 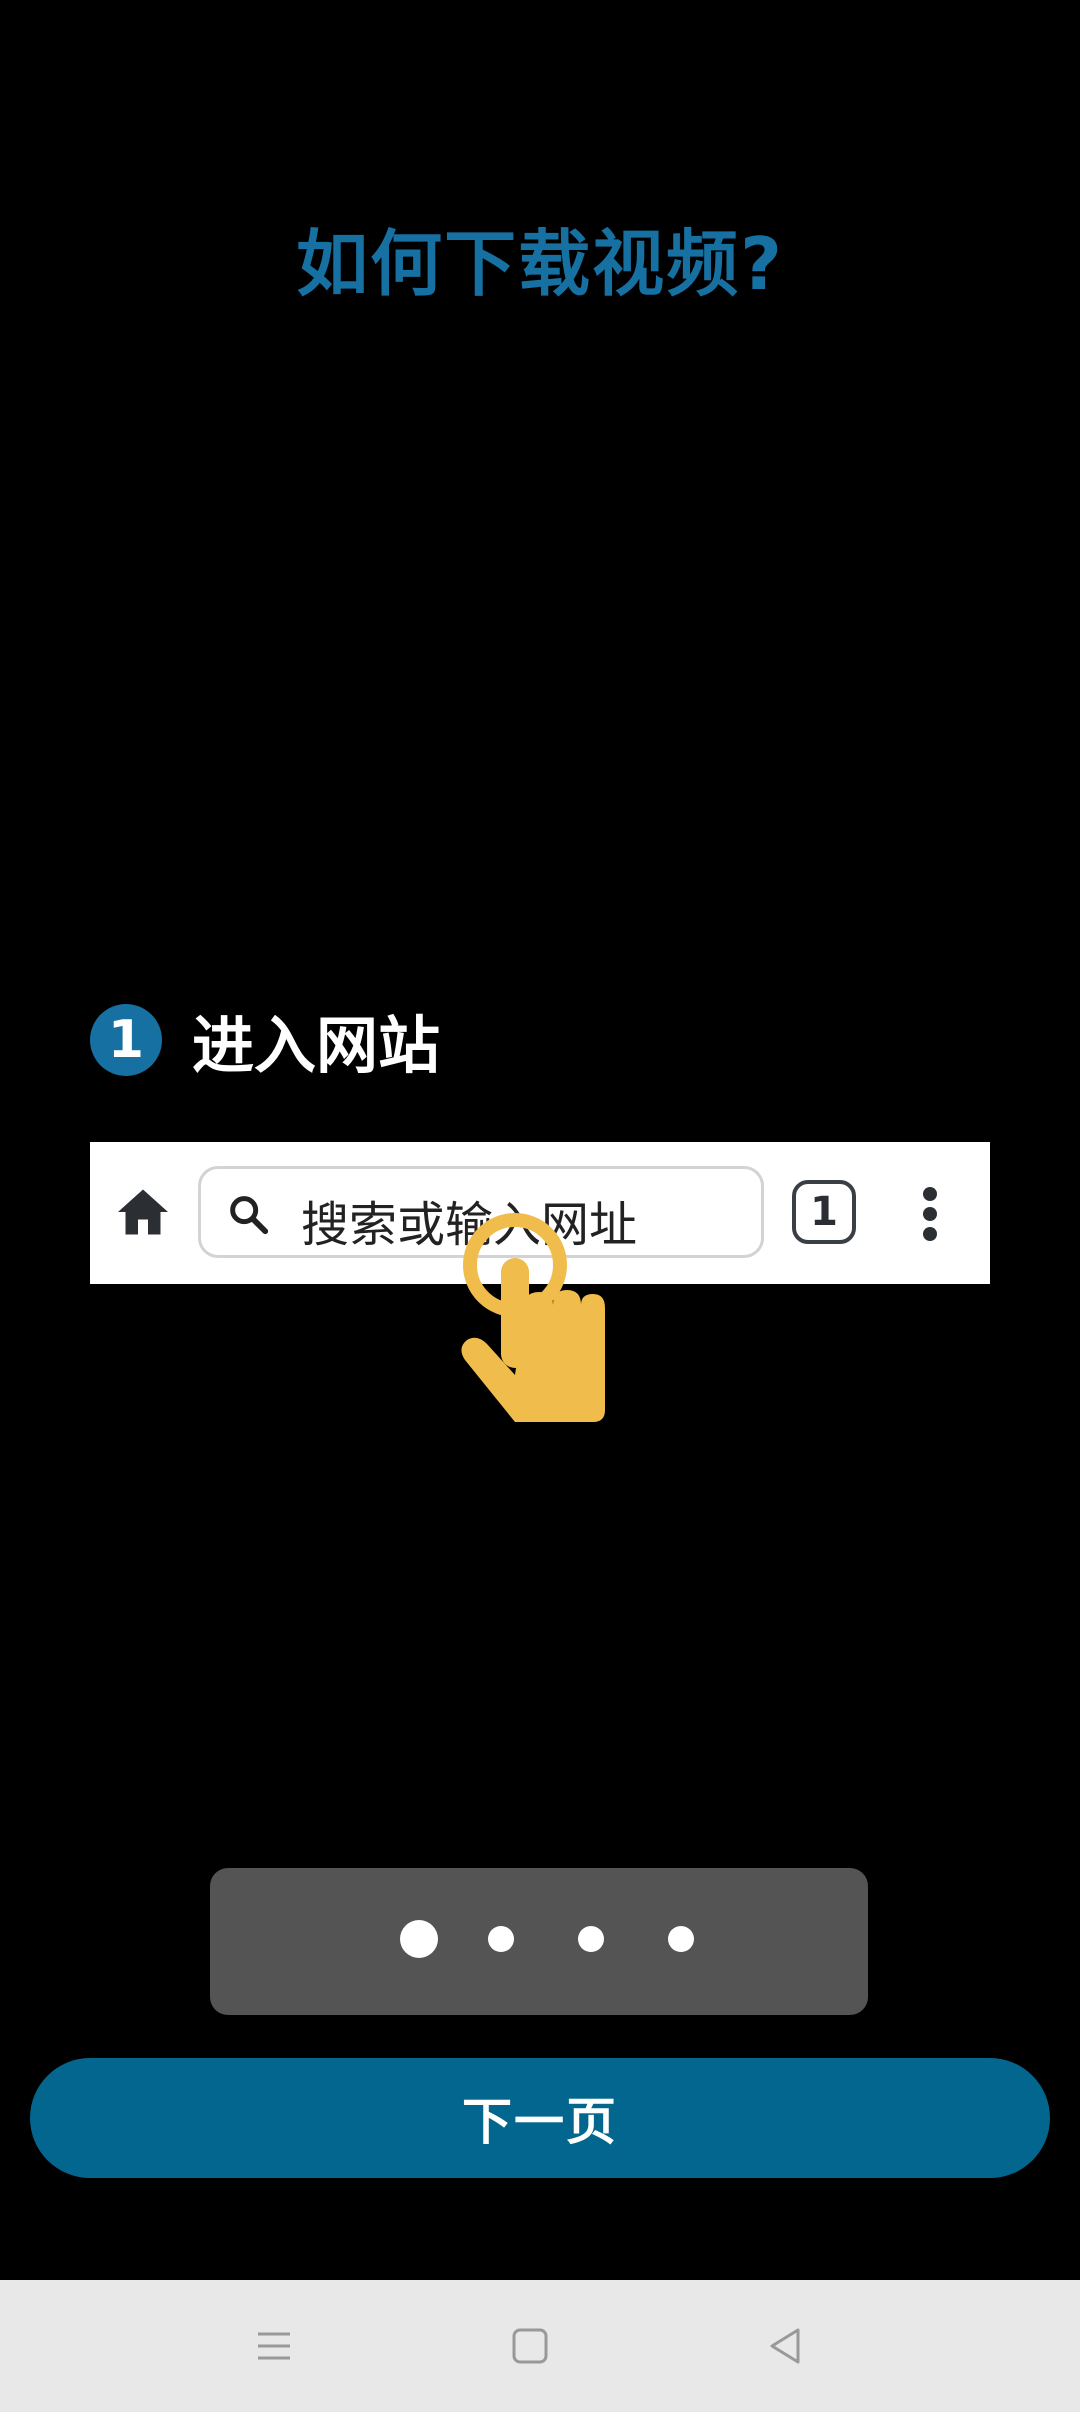 What do you see at coordinates (786, 2346) in the screenshot?
I see `back-icon` at bounding box center [786, 2346].